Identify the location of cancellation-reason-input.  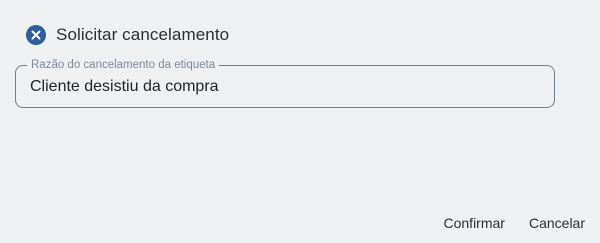
(280, 86).